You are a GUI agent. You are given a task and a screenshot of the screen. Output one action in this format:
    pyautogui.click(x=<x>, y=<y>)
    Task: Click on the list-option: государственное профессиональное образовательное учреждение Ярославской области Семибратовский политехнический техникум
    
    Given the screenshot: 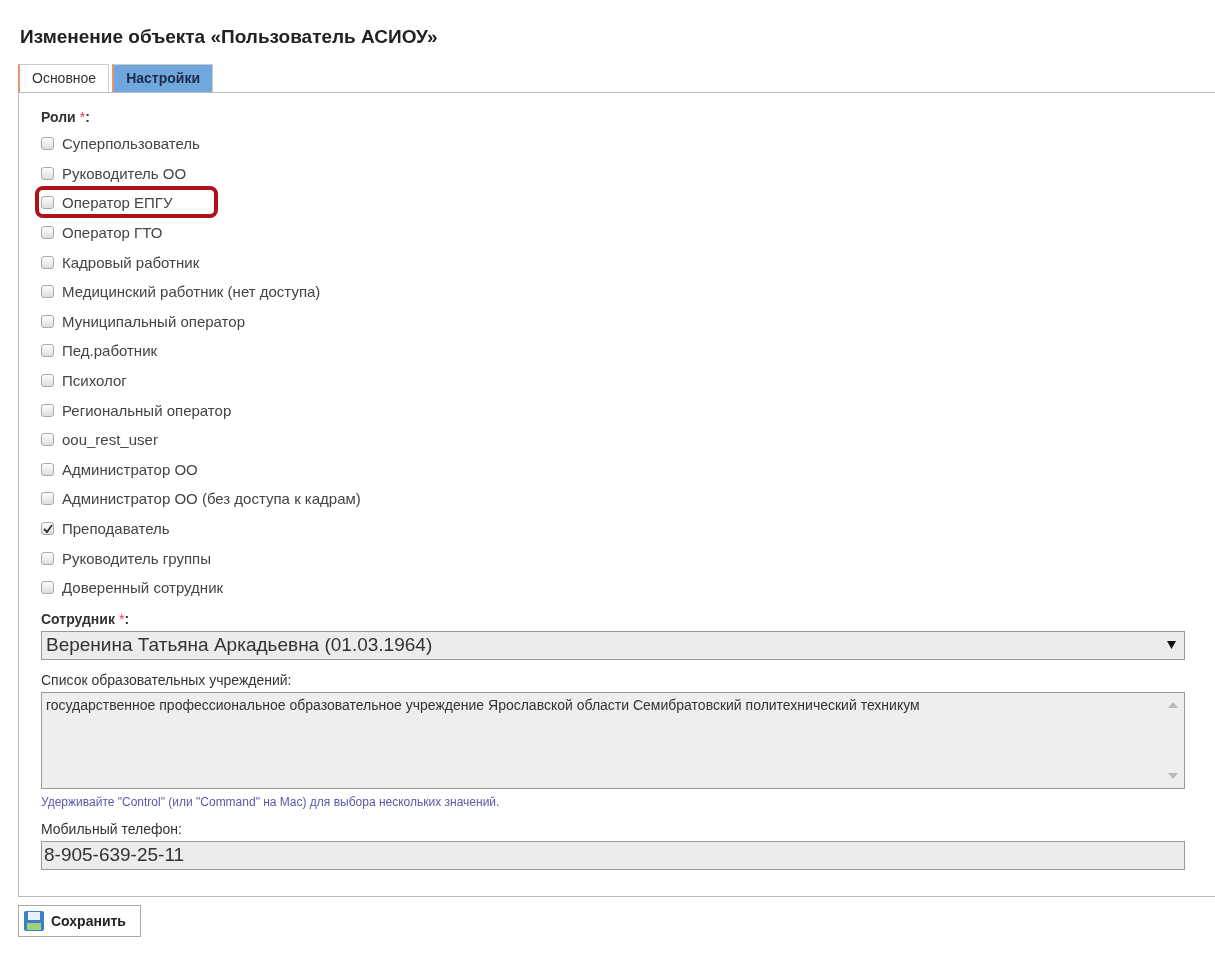 What is the action you would take?
    pyautogui.click(x=483, y=704)
    